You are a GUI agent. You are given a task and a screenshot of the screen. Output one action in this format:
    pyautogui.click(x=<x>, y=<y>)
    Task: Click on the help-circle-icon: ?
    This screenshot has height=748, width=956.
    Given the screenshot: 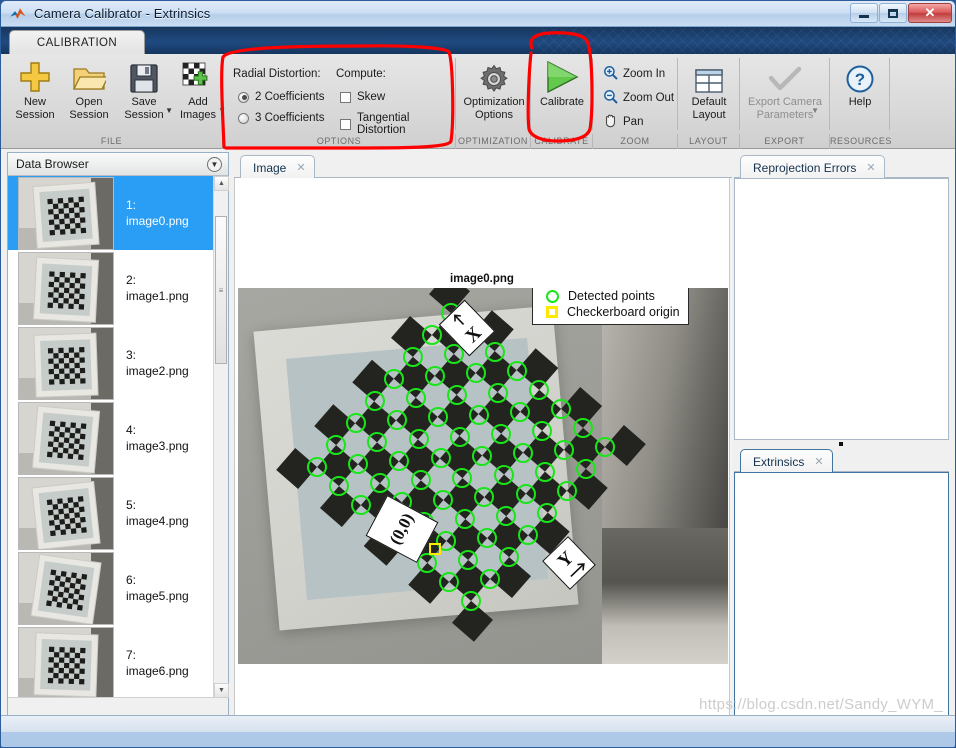 What is the action you would take?
    pyautogui.click(x=860, y=76)
    